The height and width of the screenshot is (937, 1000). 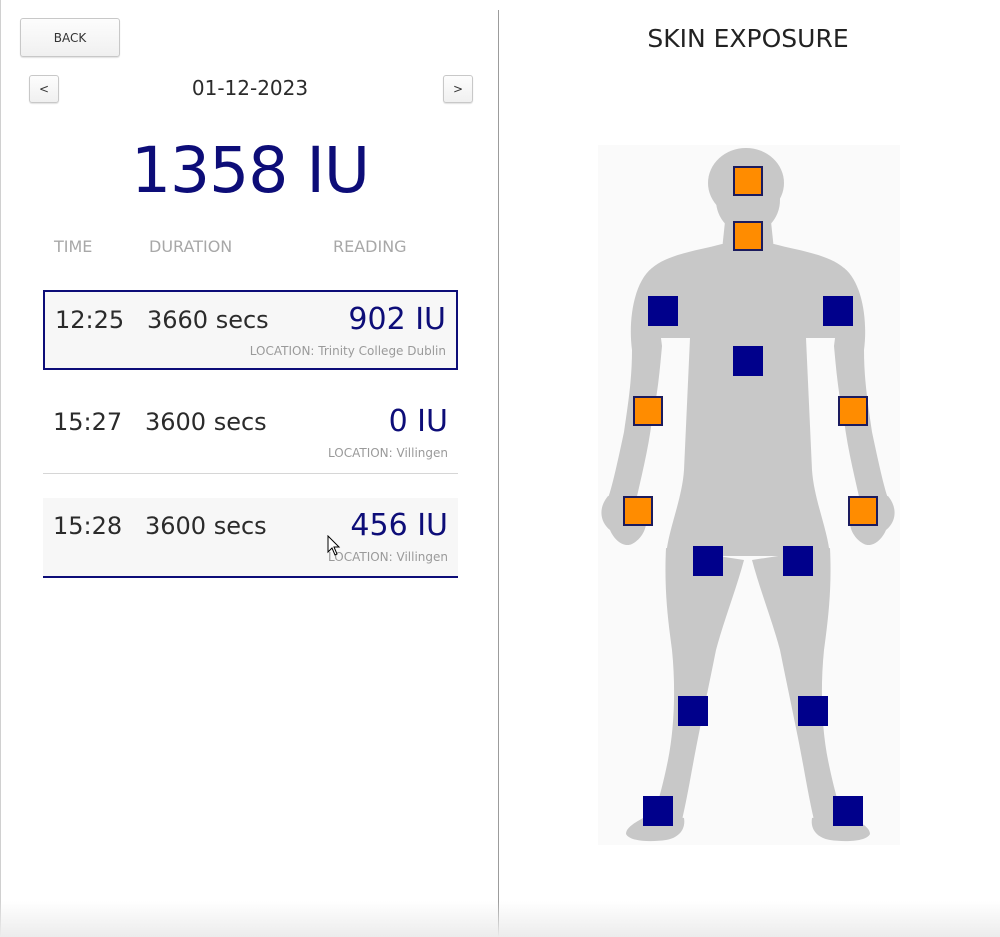 I want to click on bottom-fade, so click(x=500, y=919).